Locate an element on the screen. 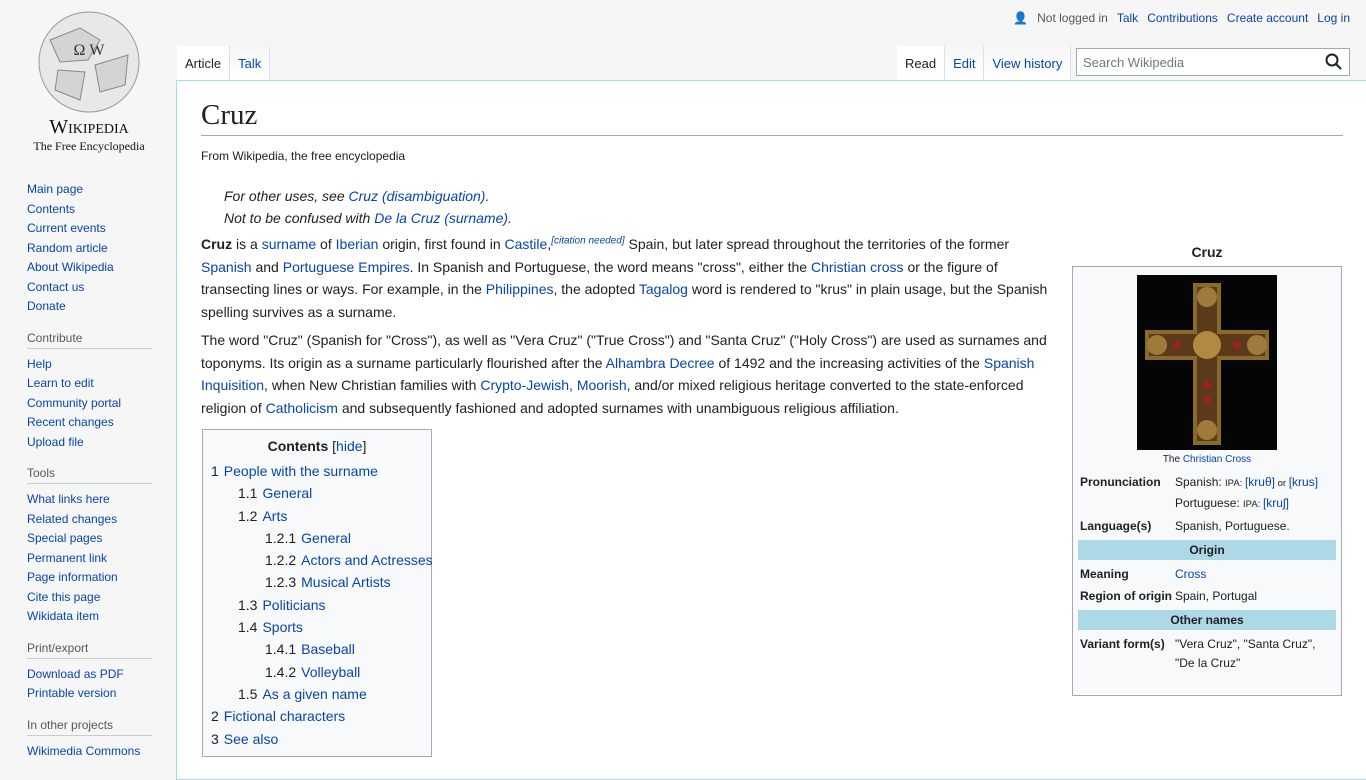 This screenshot has width=1366, height=780. toc-link: 1.5 As a given name is located at coordinates (302, 694).